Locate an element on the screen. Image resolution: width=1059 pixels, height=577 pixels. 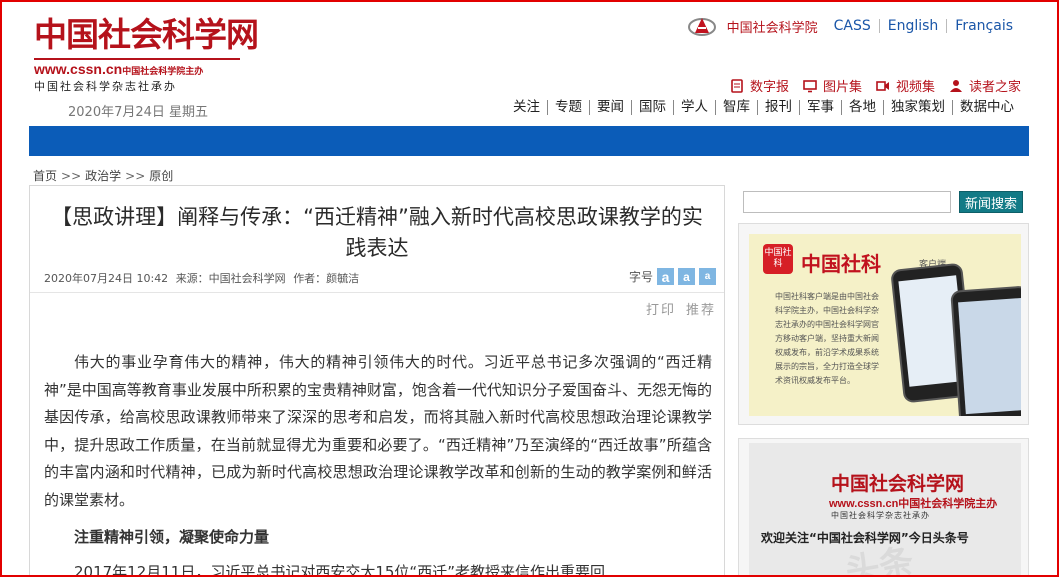
article-meta: 2020年07月24日 10:42 来源：中国社会科学网 作者：颜毓洁 is located at coordinates (203, 278).